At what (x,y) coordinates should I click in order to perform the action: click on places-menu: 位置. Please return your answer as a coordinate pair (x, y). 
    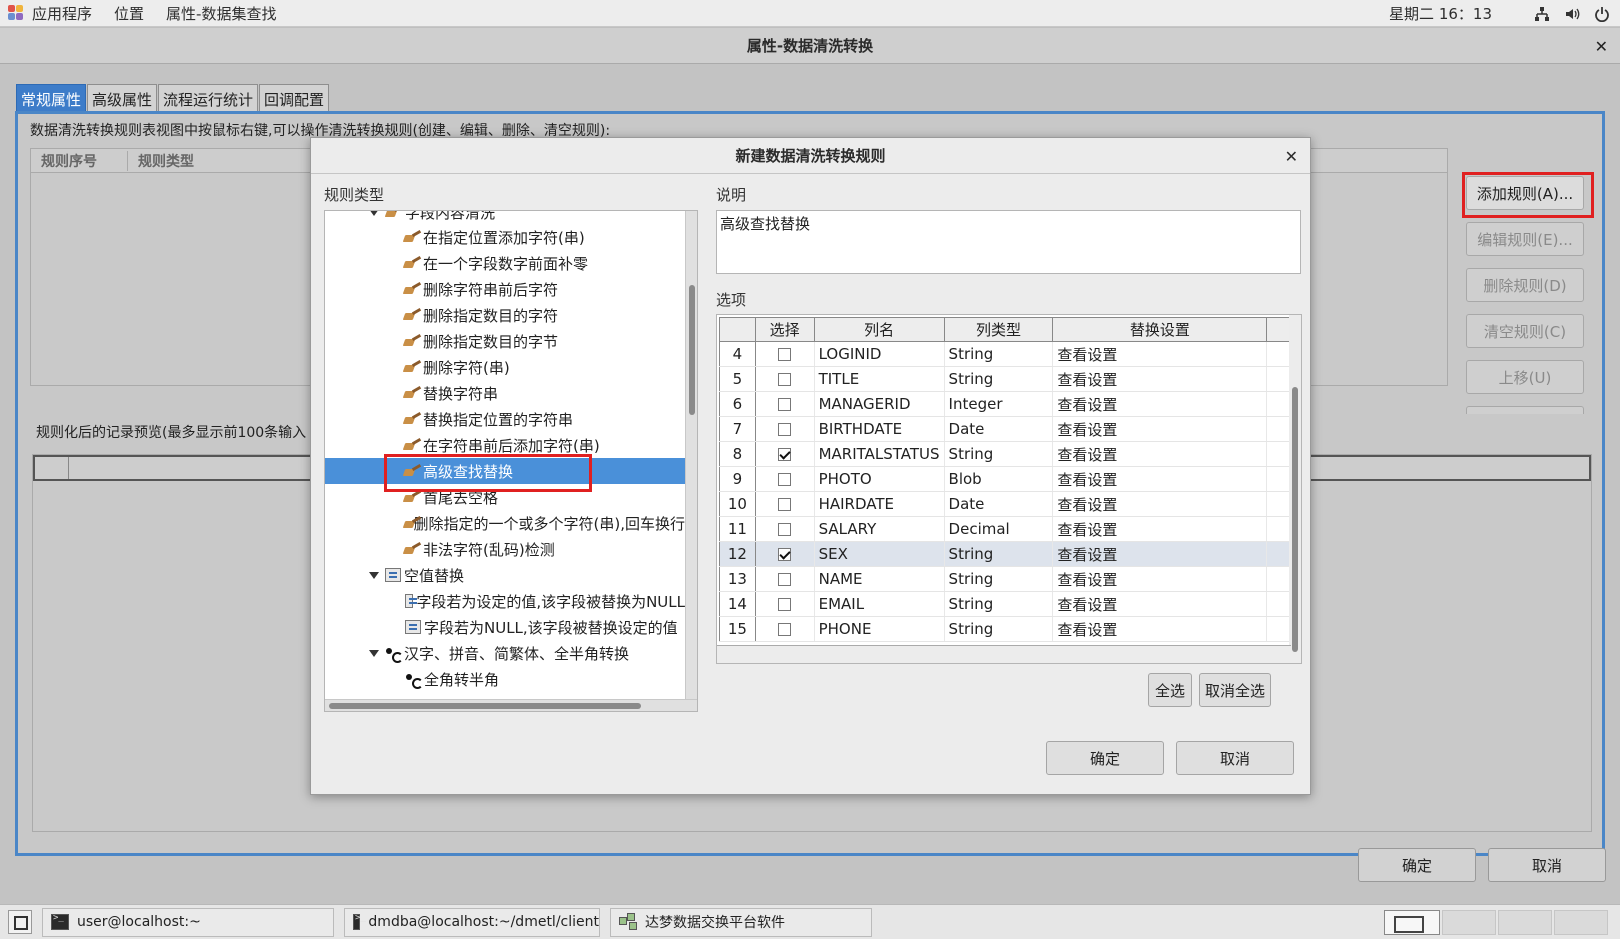
    Looking at the image, I should click on (129, 13).